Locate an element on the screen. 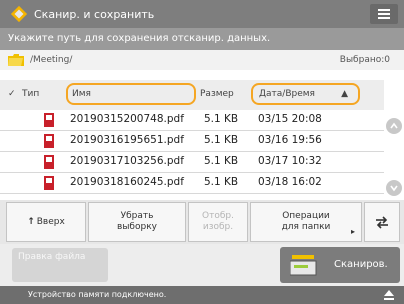 The height and width of the screenshot is (304, 404). folder-icon is located at coordinates (16, 60).